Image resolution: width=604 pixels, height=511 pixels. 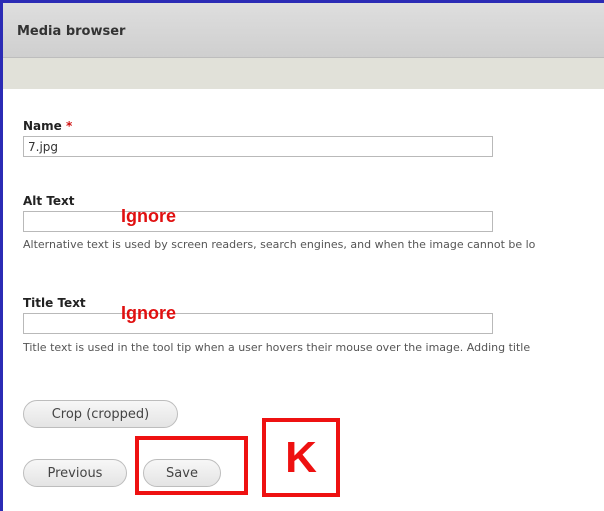 I want to click on dialog-titlebar: Media browser, so click(x=303, y=30).